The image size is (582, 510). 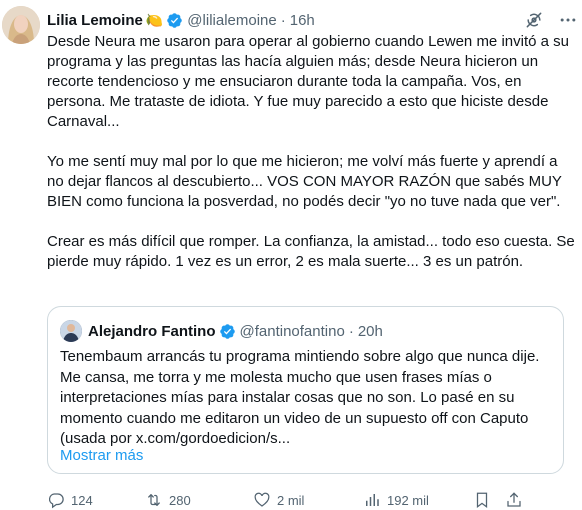 I want to click on quote-author-name: Alejandro Fantino, so click(x=152, y=331).